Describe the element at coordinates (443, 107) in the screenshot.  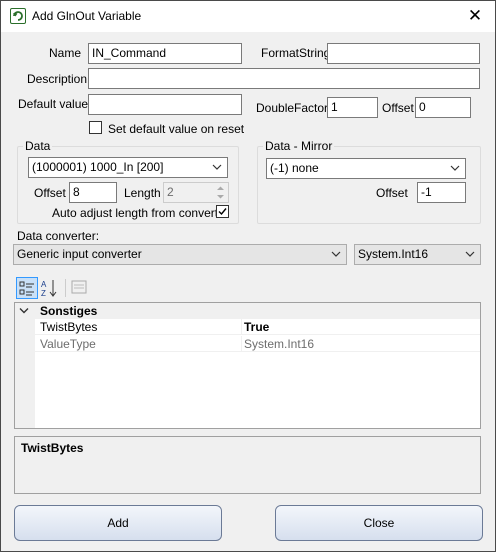
I see `offset-input: 0` at that location.